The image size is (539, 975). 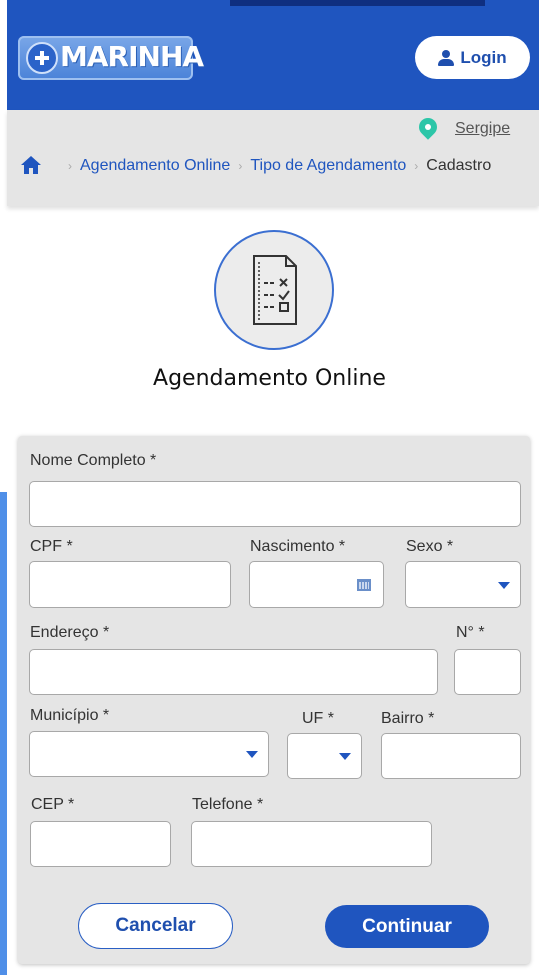 I want to click on telefone-label: Telefone *, so click(x=228, y=804).